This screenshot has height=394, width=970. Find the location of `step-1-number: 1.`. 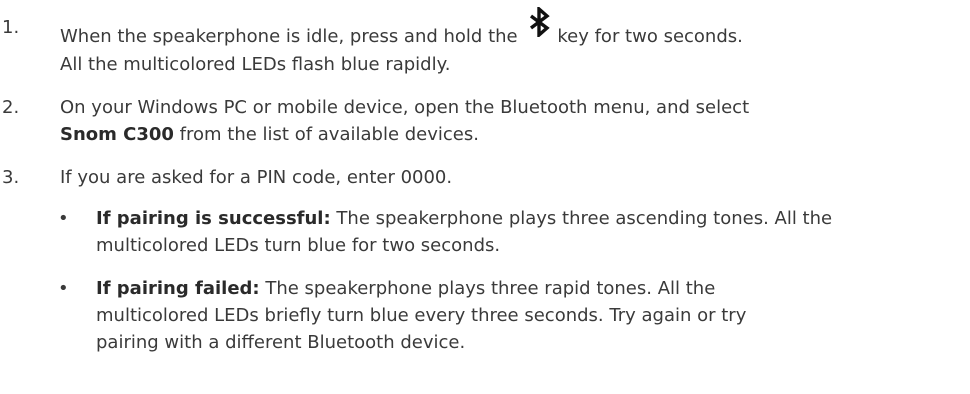

step-1-number: 1. is located at coordinates (11, 27).